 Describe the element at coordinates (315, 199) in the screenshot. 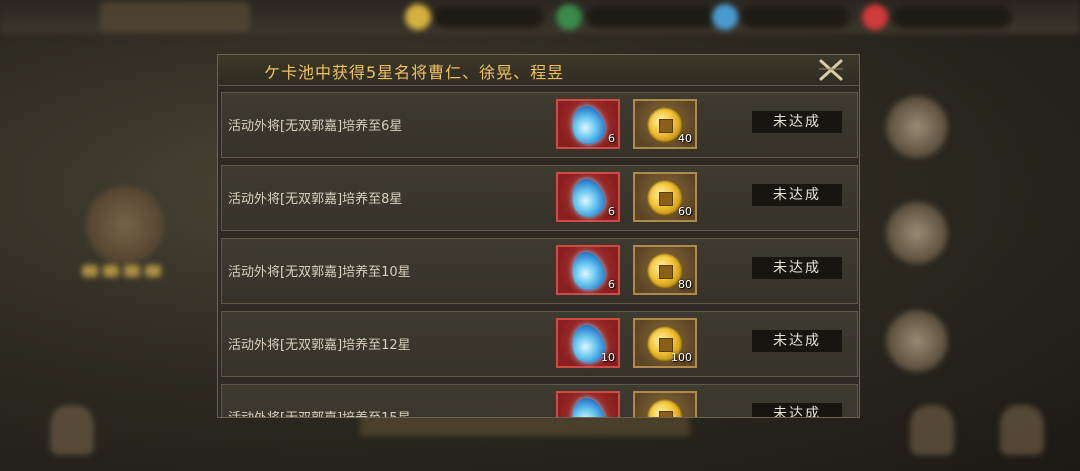

I see `task-label: 活动外将[无双郭嘉]培养至8星` at that location.